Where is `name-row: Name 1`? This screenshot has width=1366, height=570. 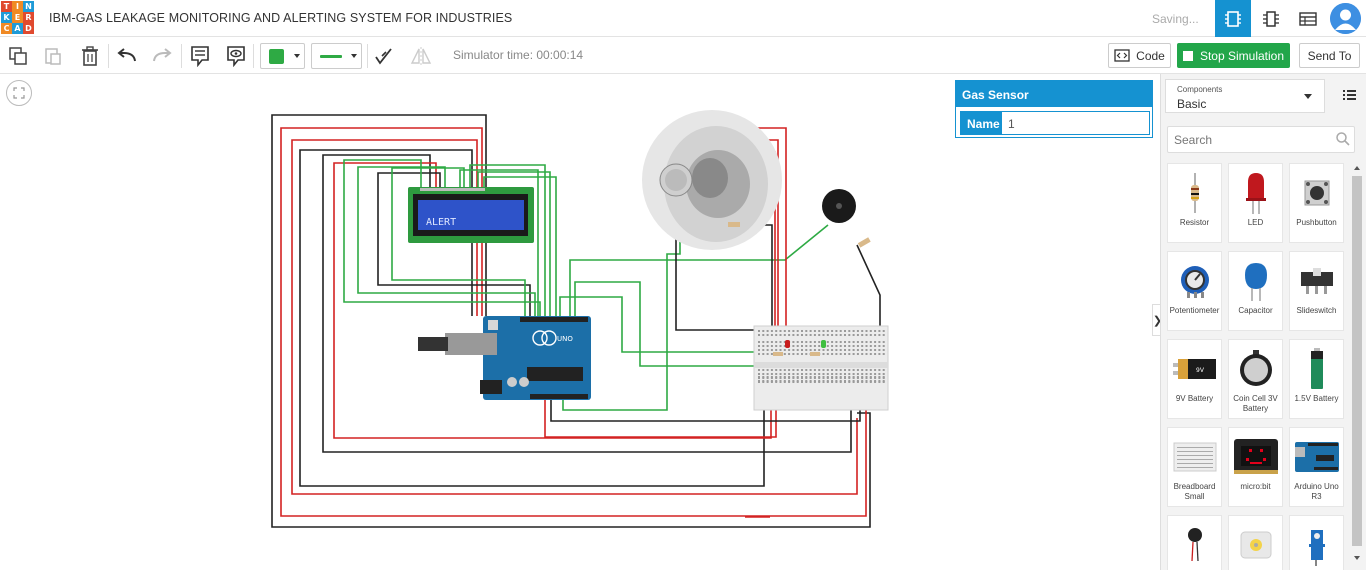
name-row: Name 1 is located at coordinates (1055, 123).